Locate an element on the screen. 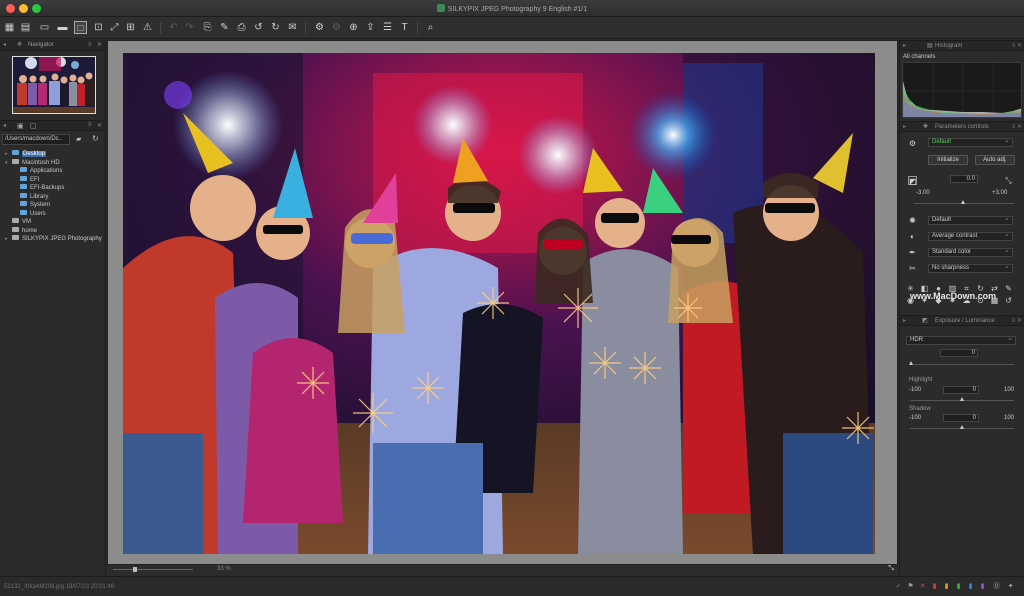  highlight-value: 0 is located at coordinates (961, 390).